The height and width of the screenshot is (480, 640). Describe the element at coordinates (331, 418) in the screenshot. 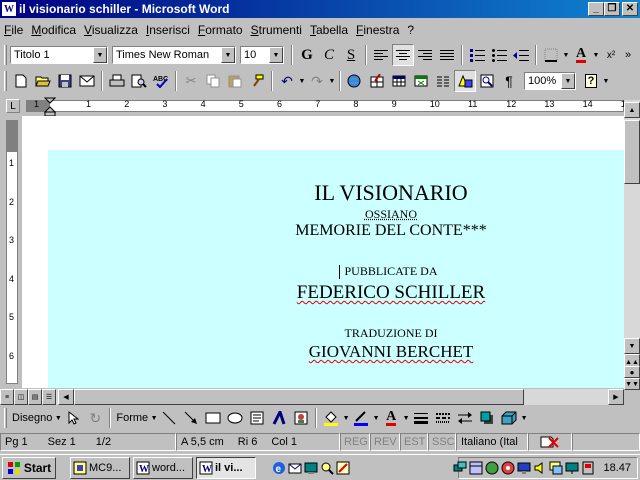

I see `fill-color-button` at that location.